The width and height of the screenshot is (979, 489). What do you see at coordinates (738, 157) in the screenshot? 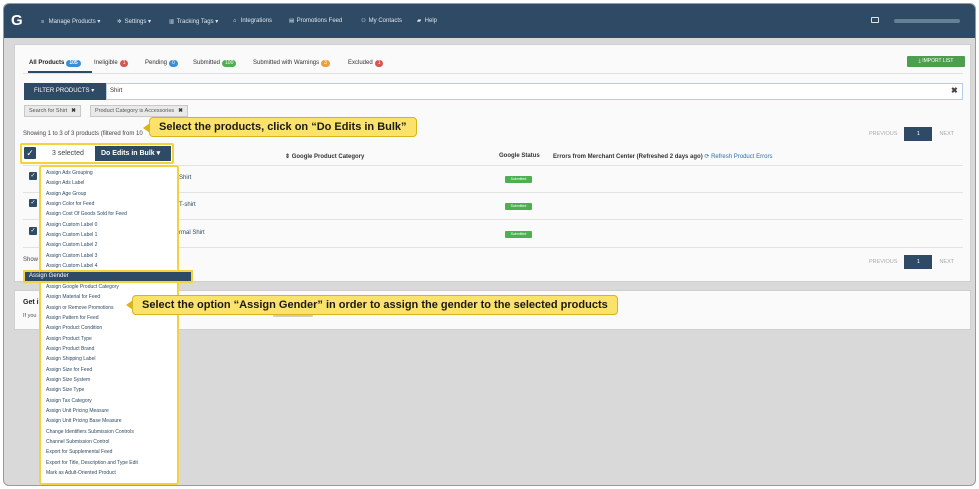
I see `refresh-errors-link: ⟳ Refresh Product Errors` at bounding box center [738, 157].